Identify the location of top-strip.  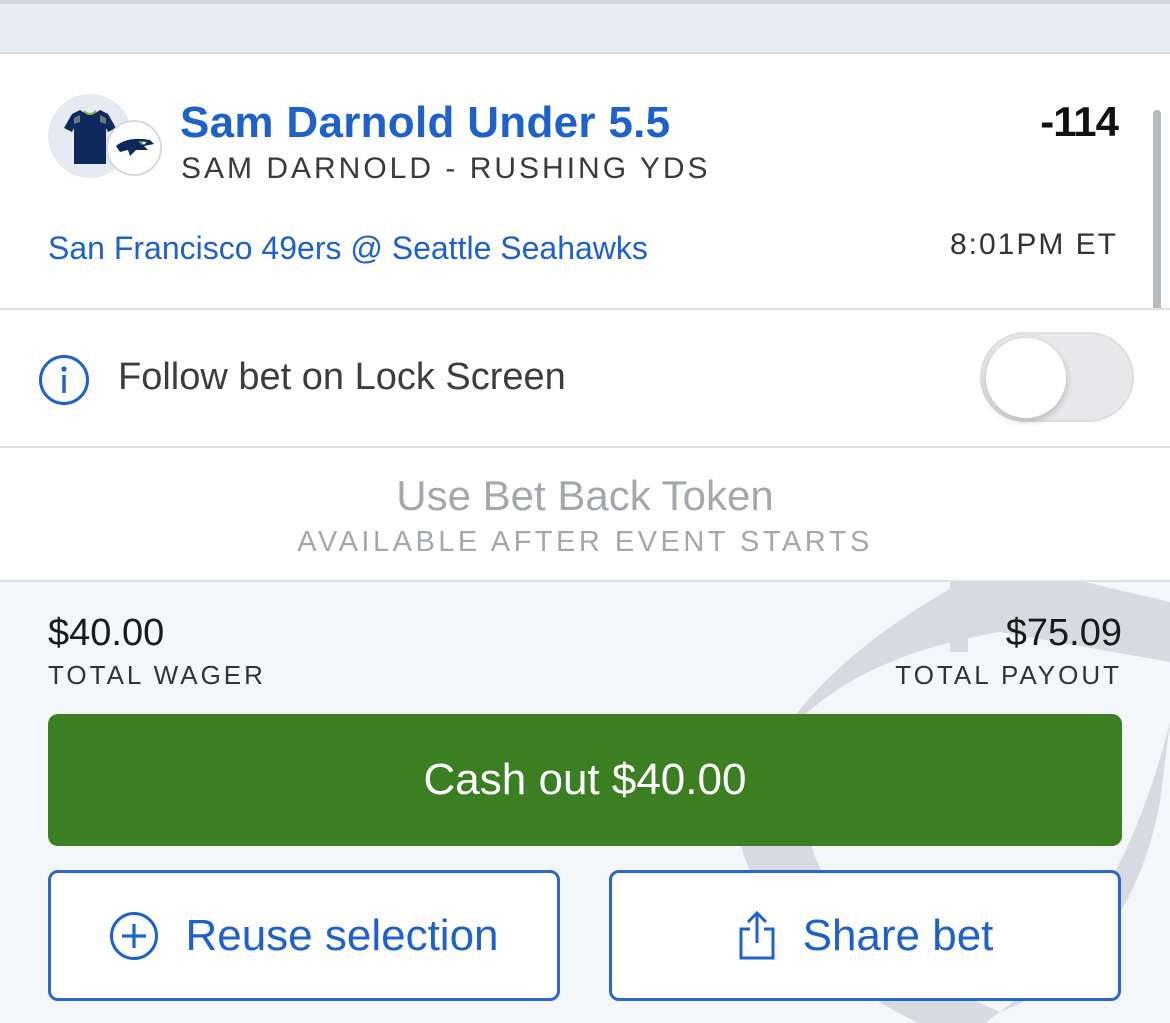
(585, 27).